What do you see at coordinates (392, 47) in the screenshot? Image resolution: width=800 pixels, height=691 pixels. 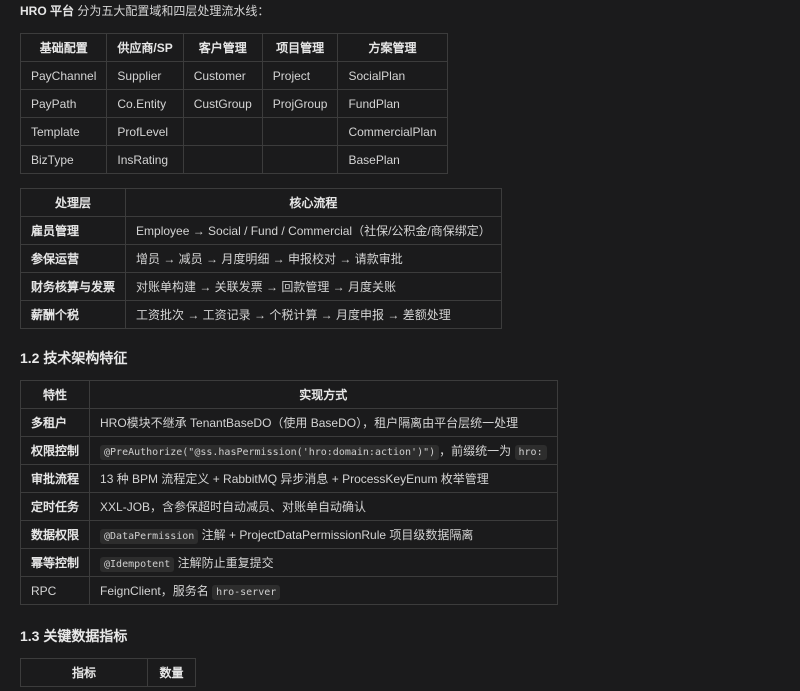 I see `table-header-cell: 方案管理` at bounding box center [392, 47].